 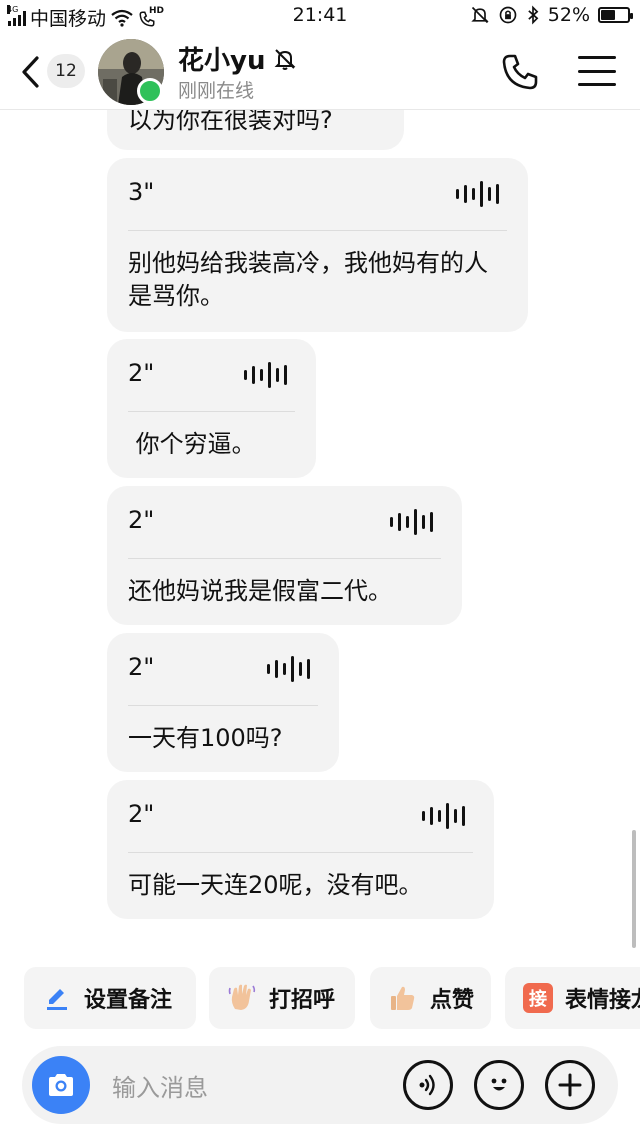 I want to click on rotation-lock-icon, so click(x=508, y=15).